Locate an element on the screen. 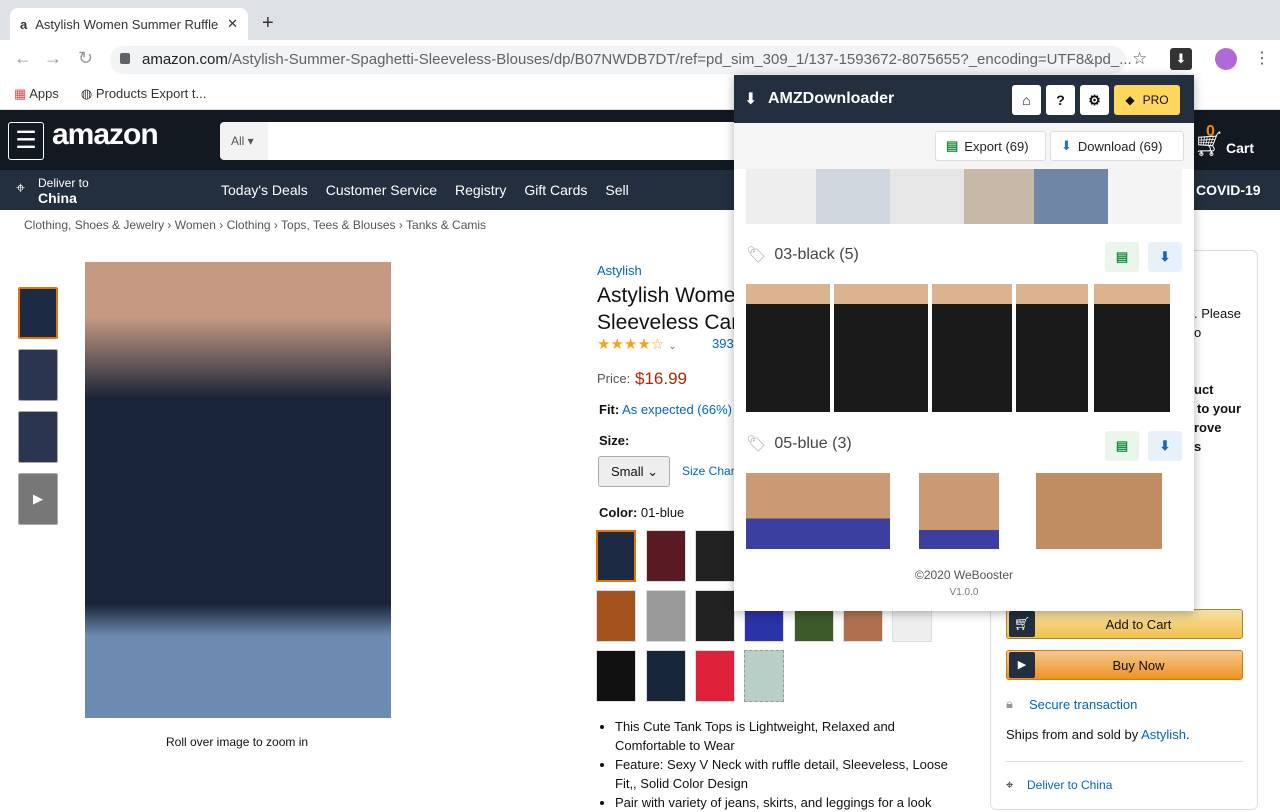 This screenshot has width=1280, height=812. home-button: ⌂ is located at coordinates (1026, 100).